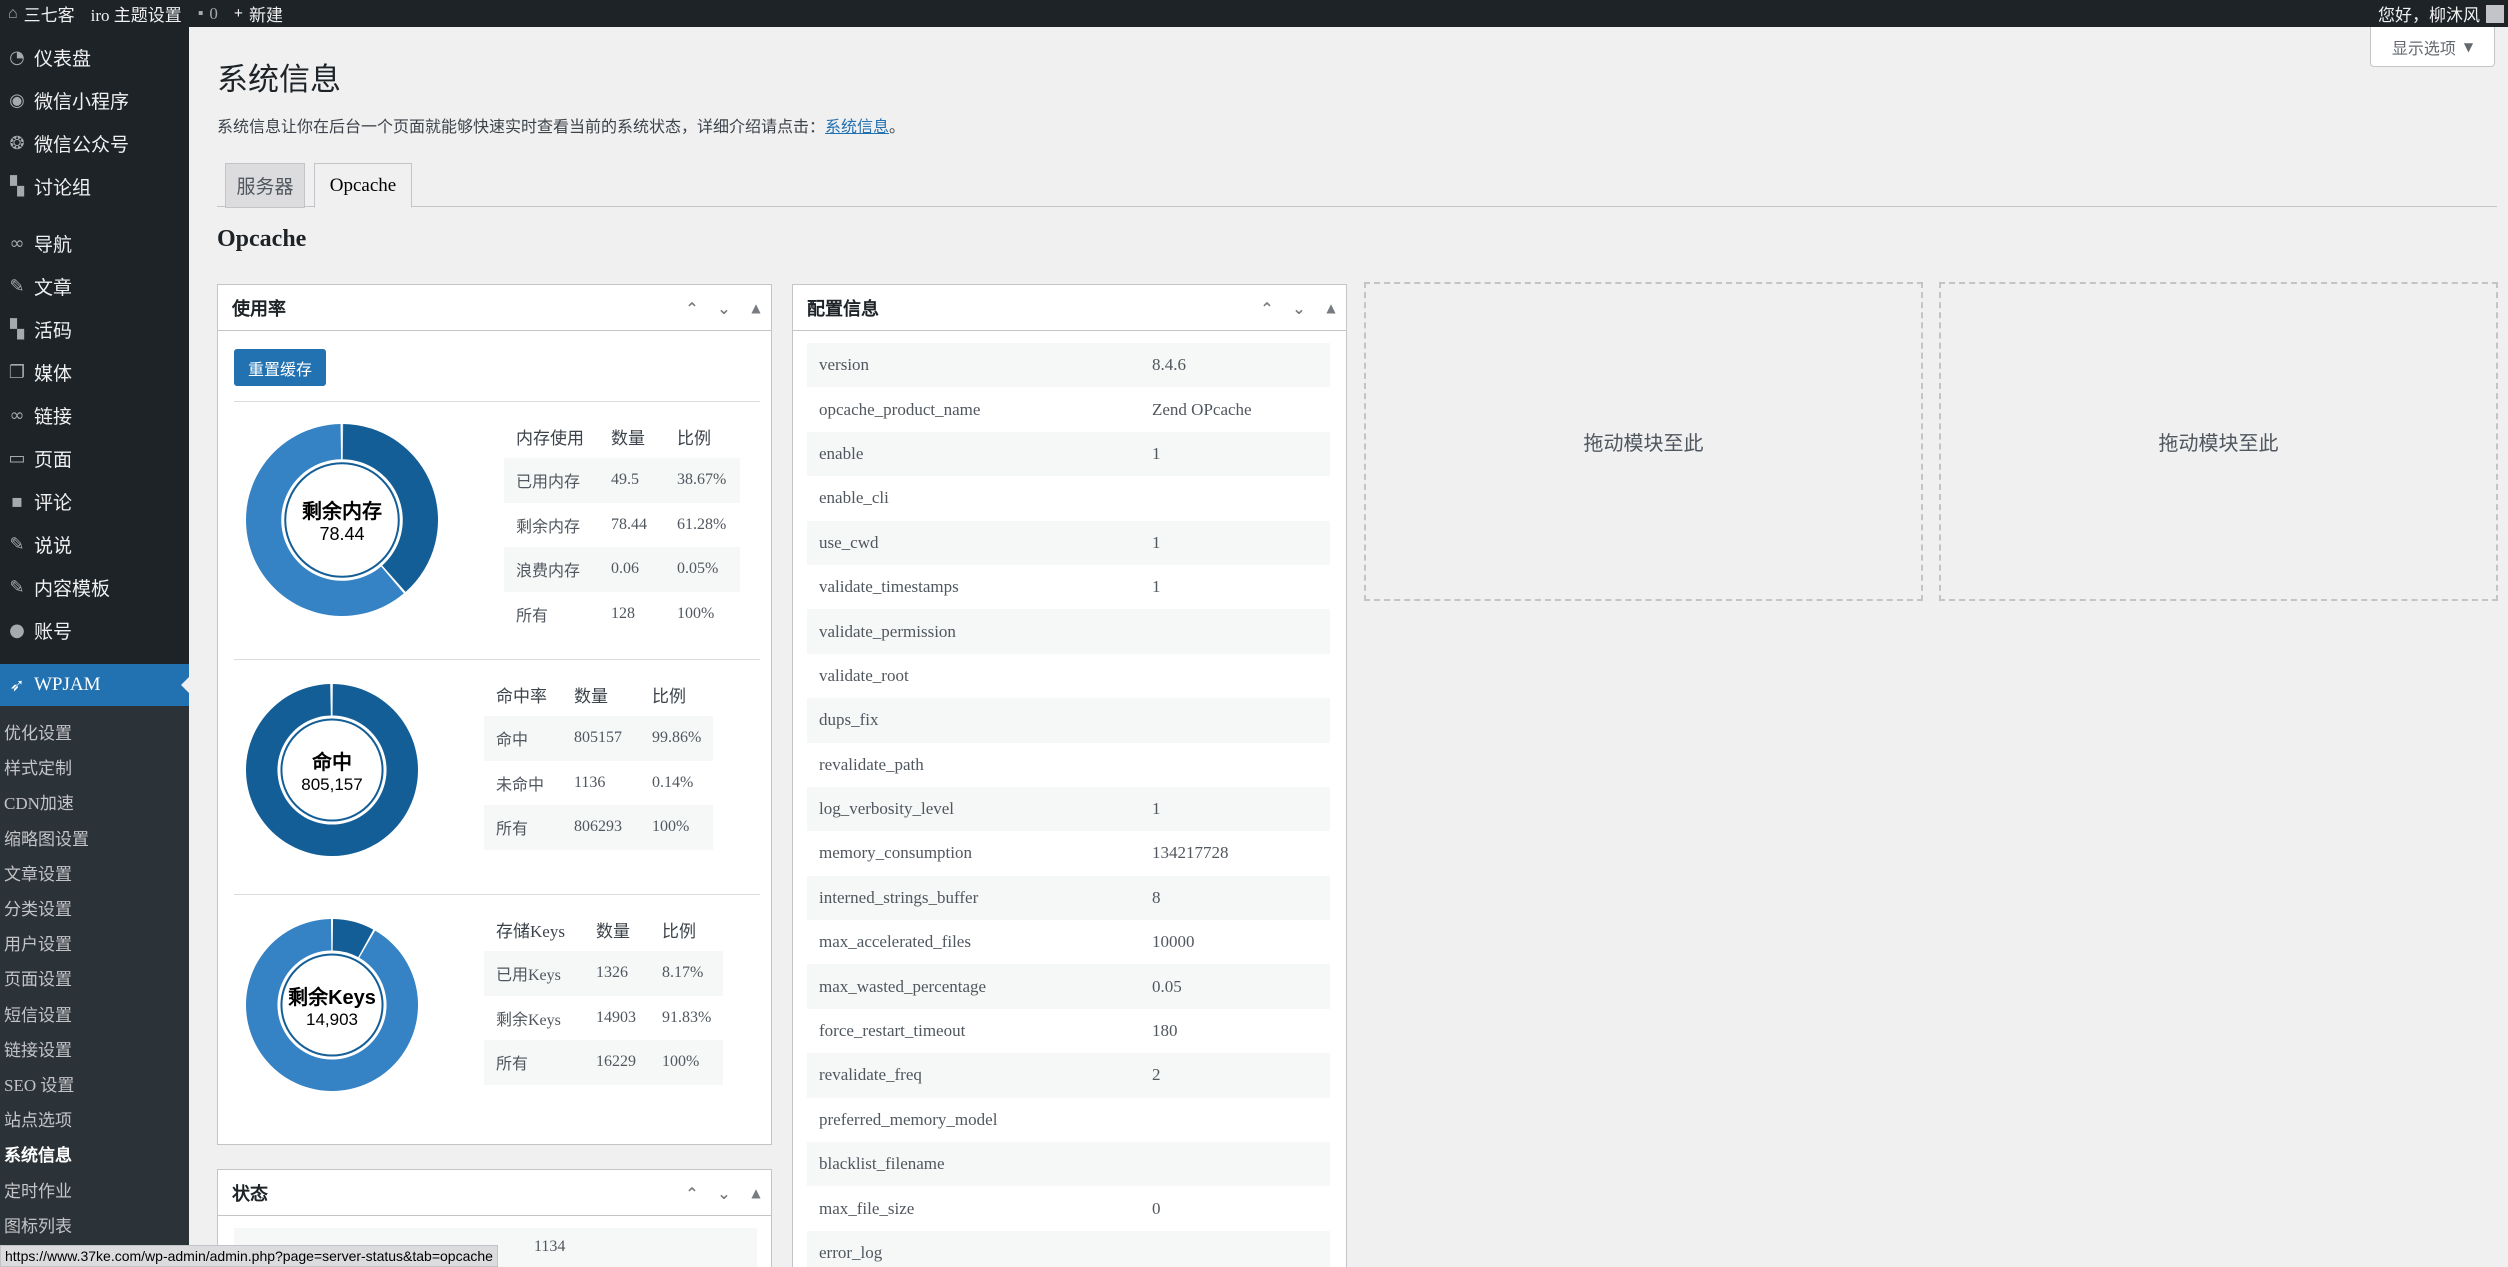  Describe the element at coordinates (238, 13) in the screenshot. I see `plus-icon: +` at that location.